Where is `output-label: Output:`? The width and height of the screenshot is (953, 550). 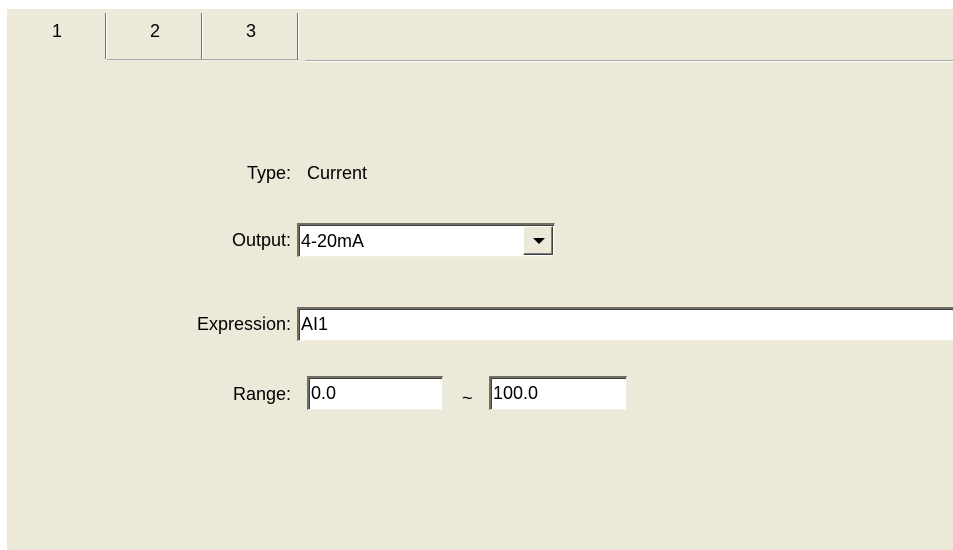 output-label: Output: is located at coordinates (261, 240).